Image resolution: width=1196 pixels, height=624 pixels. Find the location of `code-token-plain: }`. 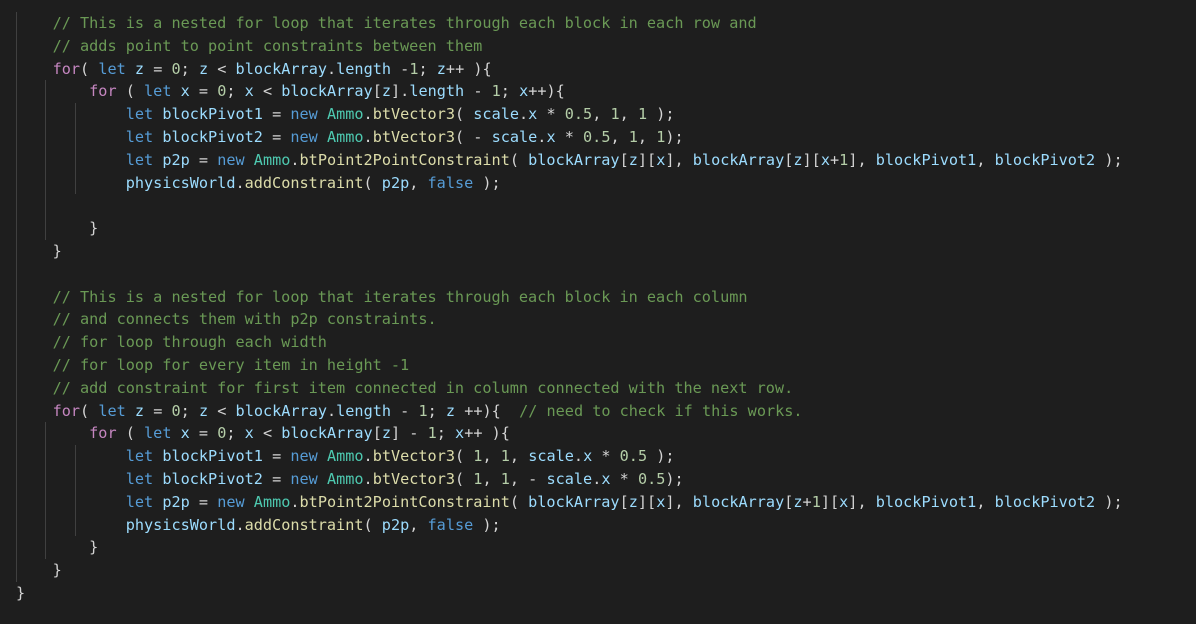

code-token-plain: } is located at coordinates (57, 570).